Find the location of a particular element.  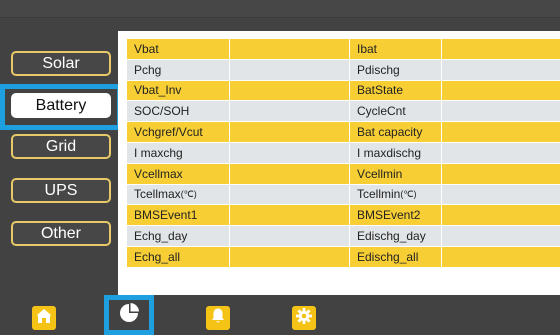

table-row: Echg_day Edischg_day is located at coordinates (343, 236).